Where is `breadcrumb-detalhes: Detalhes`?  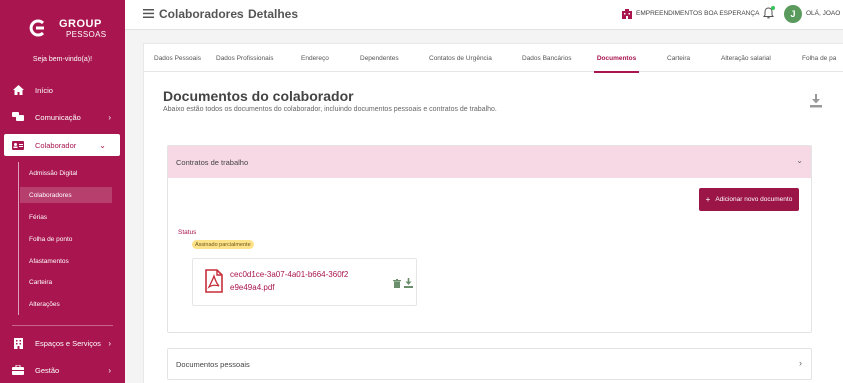 breadcrumb-detalhes: Detalhes is located at coordinates (273, 14).